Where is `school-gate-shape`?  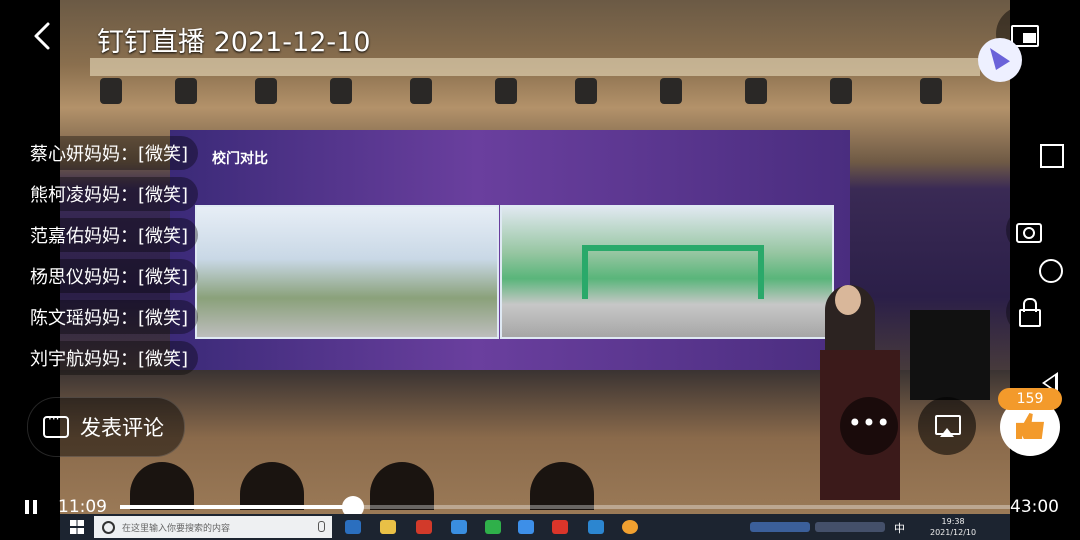
school-gate-shape is located at coordinates (673, 272).